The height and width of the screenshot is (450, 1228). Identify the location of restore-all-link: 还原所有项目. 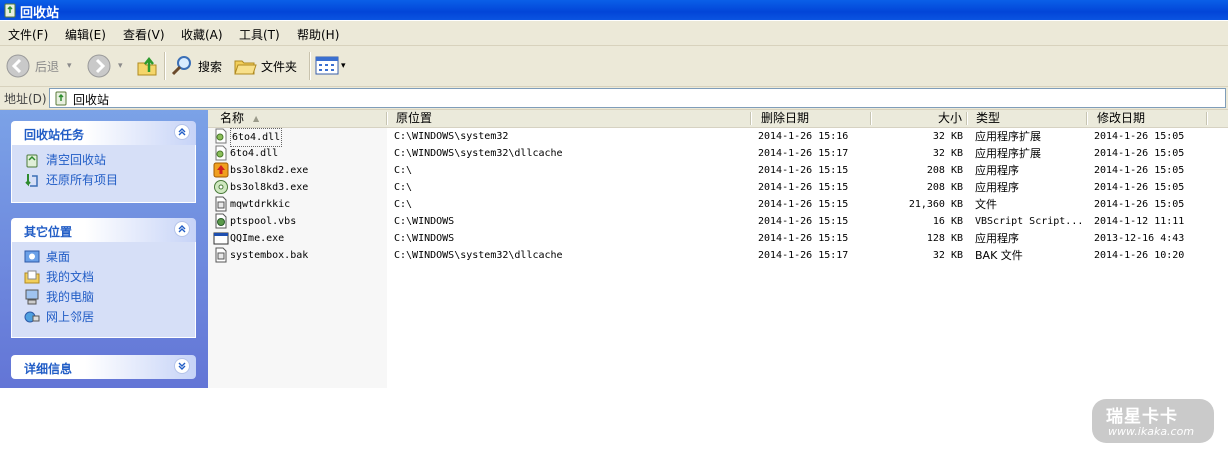
(71, 179).